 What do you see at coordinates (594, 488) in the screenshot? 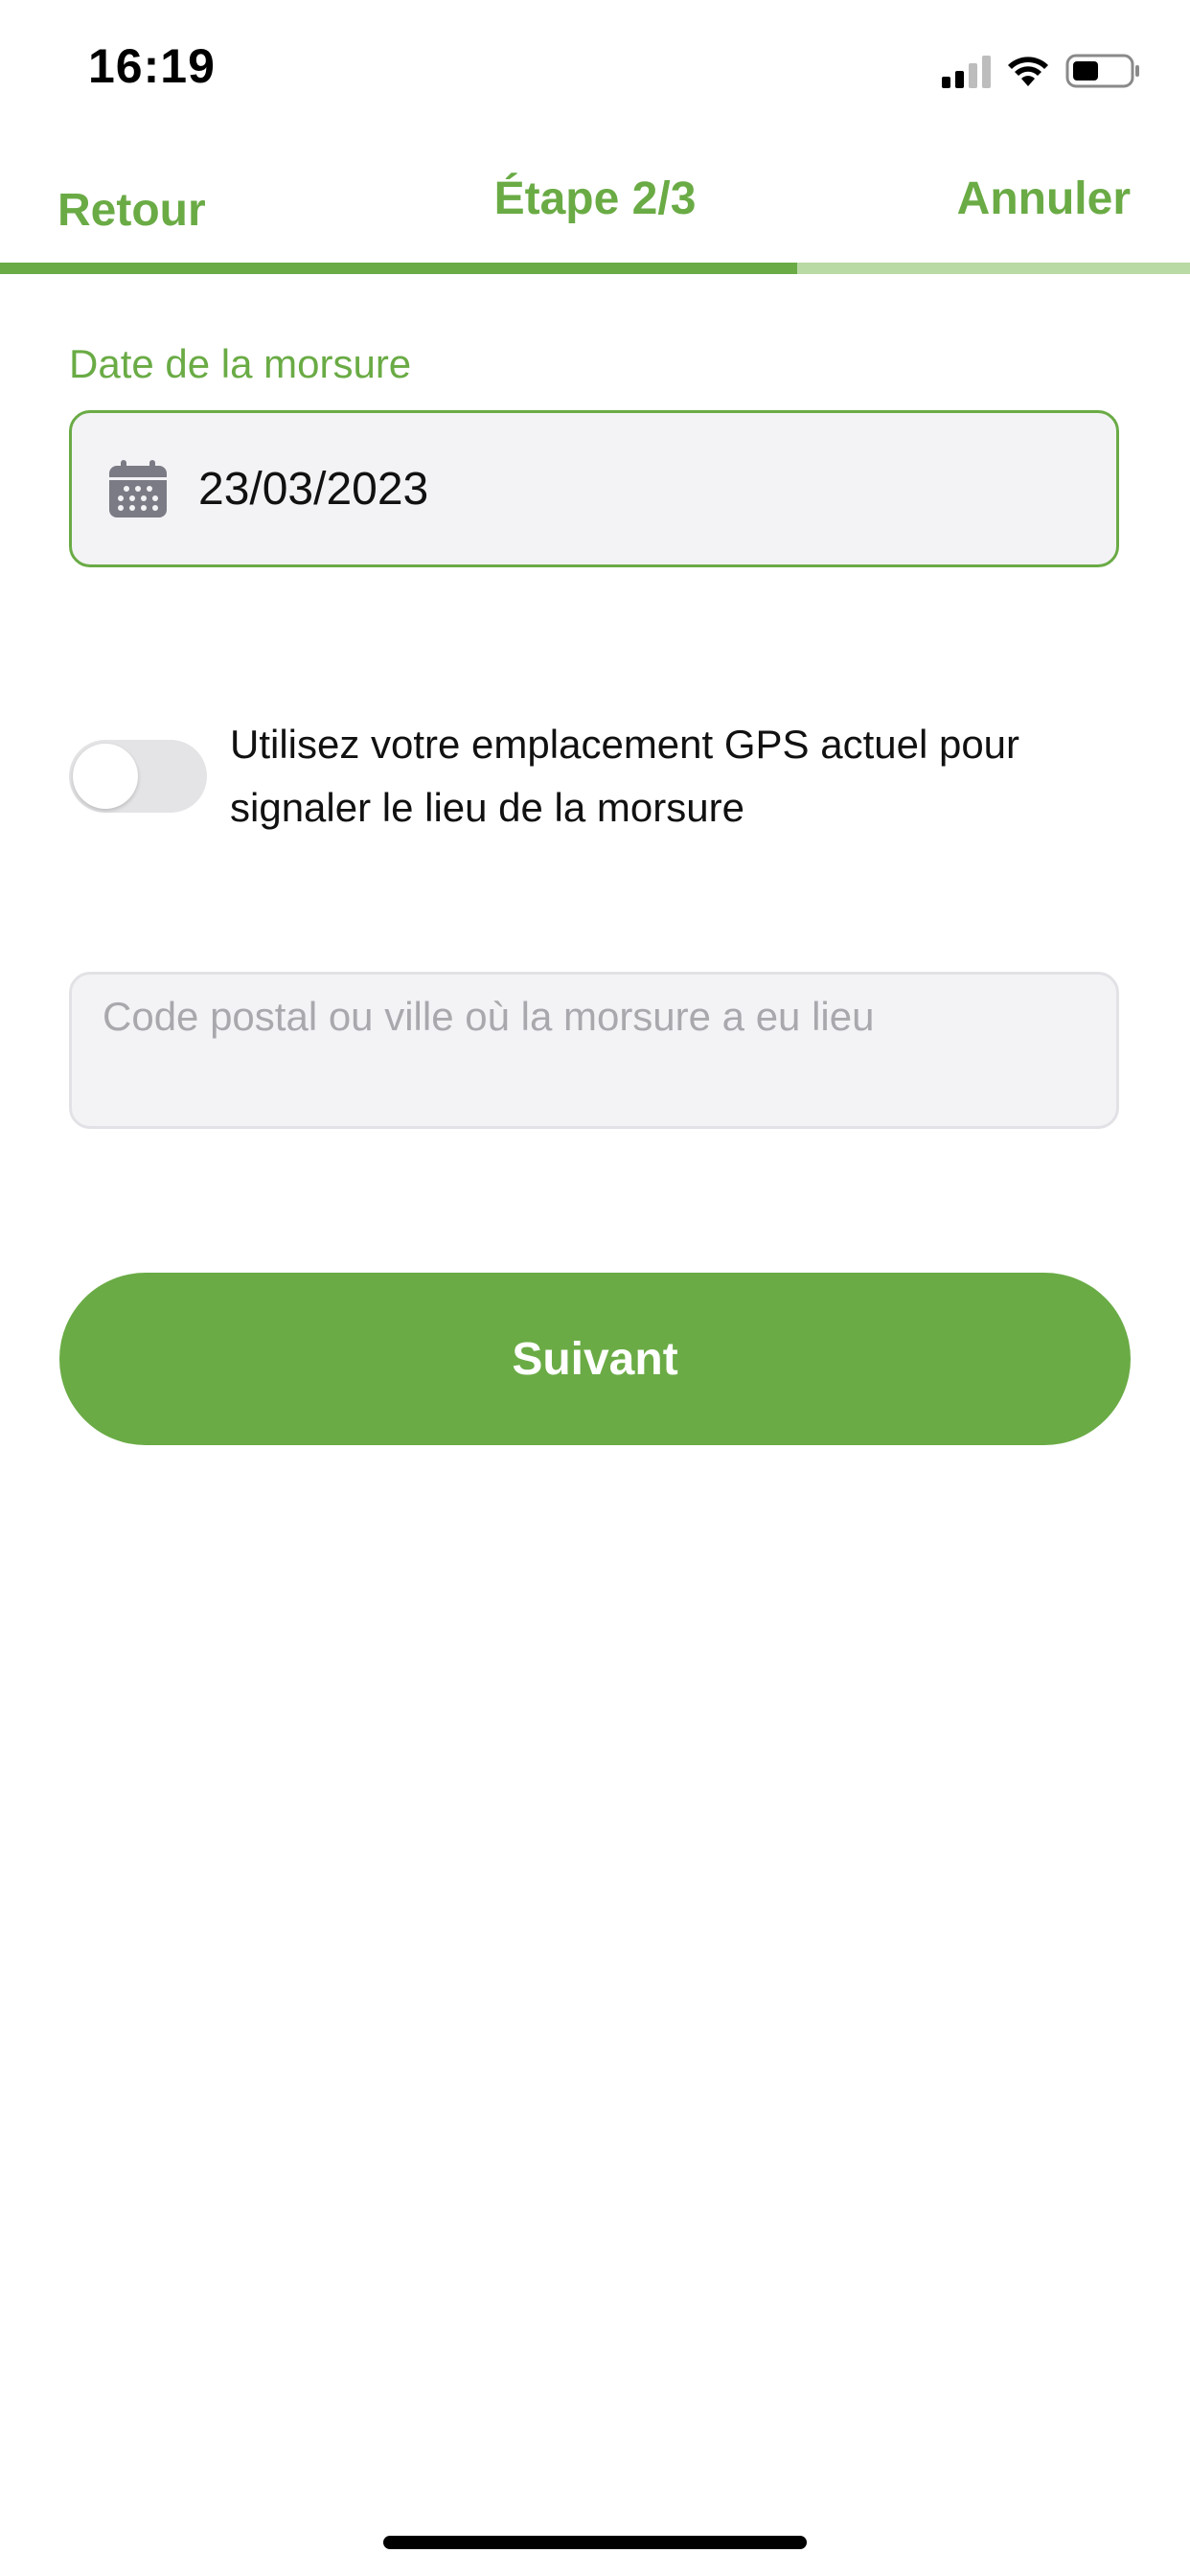
I see `date-field: 23/03/2023` at bounding box center [594, 488].